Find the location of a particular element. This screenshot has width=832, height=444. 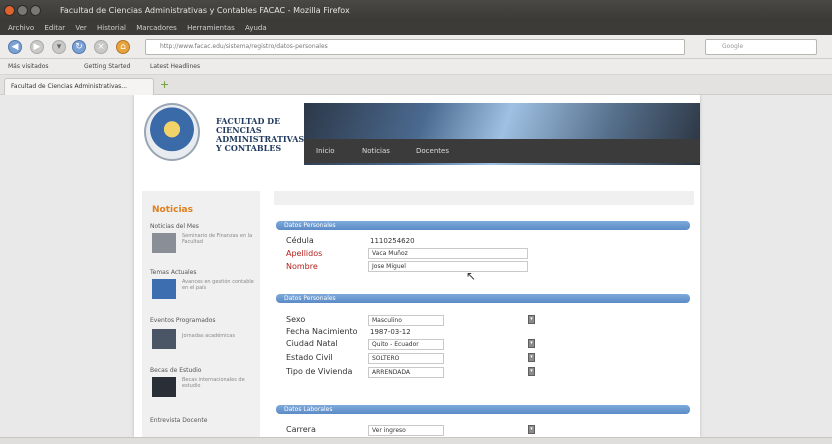

nav-link-inicio: Inicio is located at coordinates (325, 151).